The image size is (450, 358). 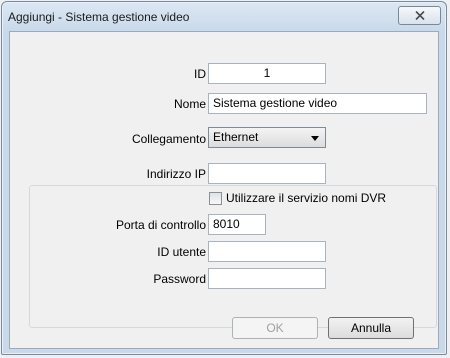 What do you see at coordinates (224, 17) in the screenshot?
I see `title-bar: Aggiungi - Sistema gestione video` at bounding box center [224, 17].